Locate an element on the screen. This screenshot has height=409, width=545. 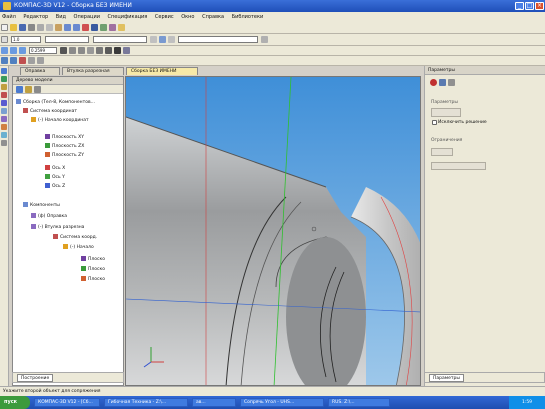
tab-construction: Построение is located at coordinates (35, 378).